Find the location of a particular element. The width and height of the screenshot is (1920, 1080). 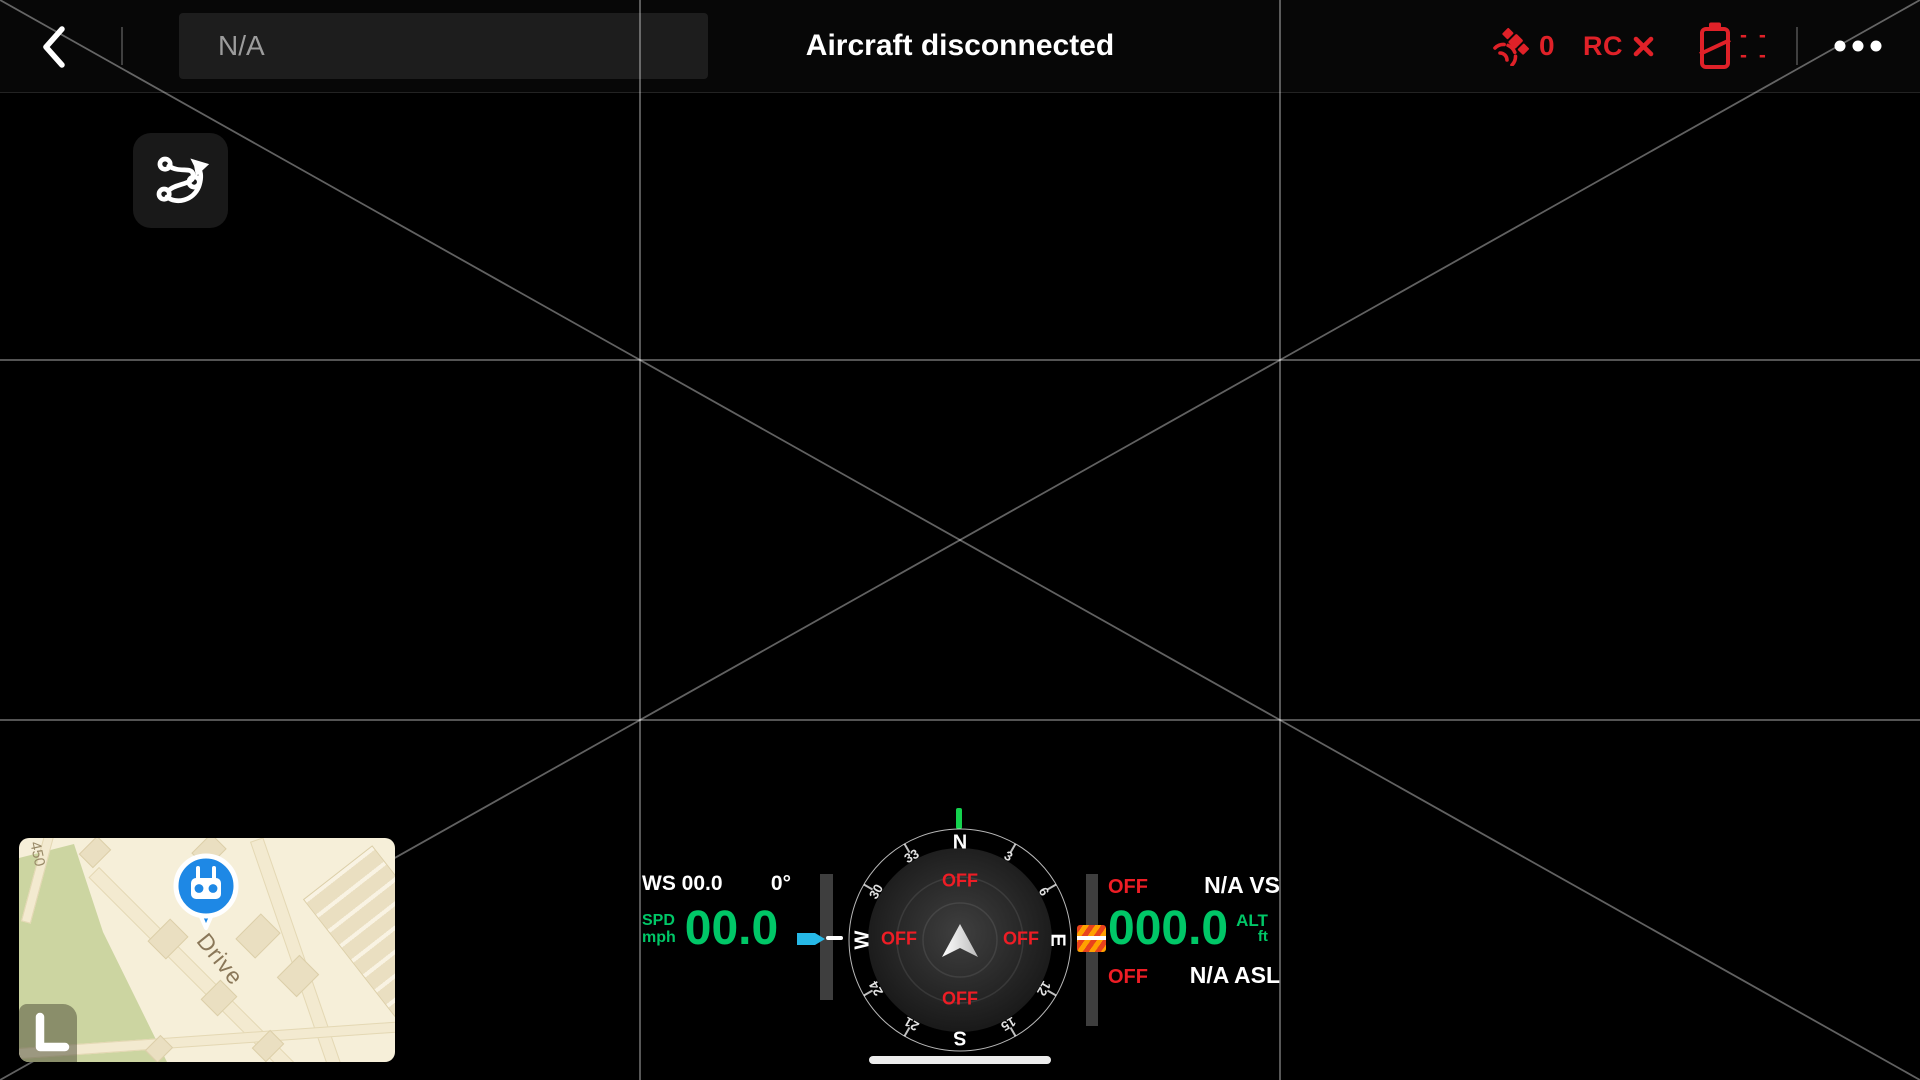

compass-label-W: W is located at coordinates (862, 940).